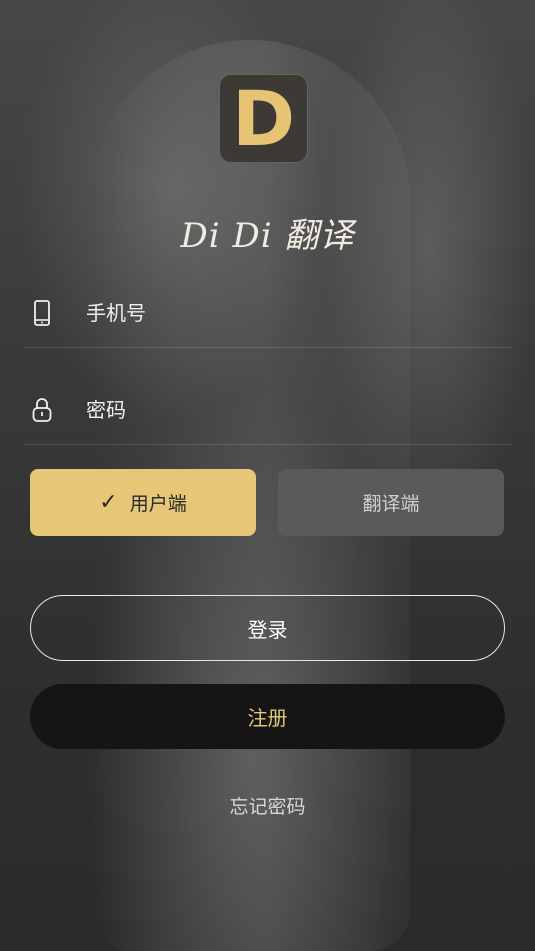  I want to click on lock-icon, so click(42, 410).